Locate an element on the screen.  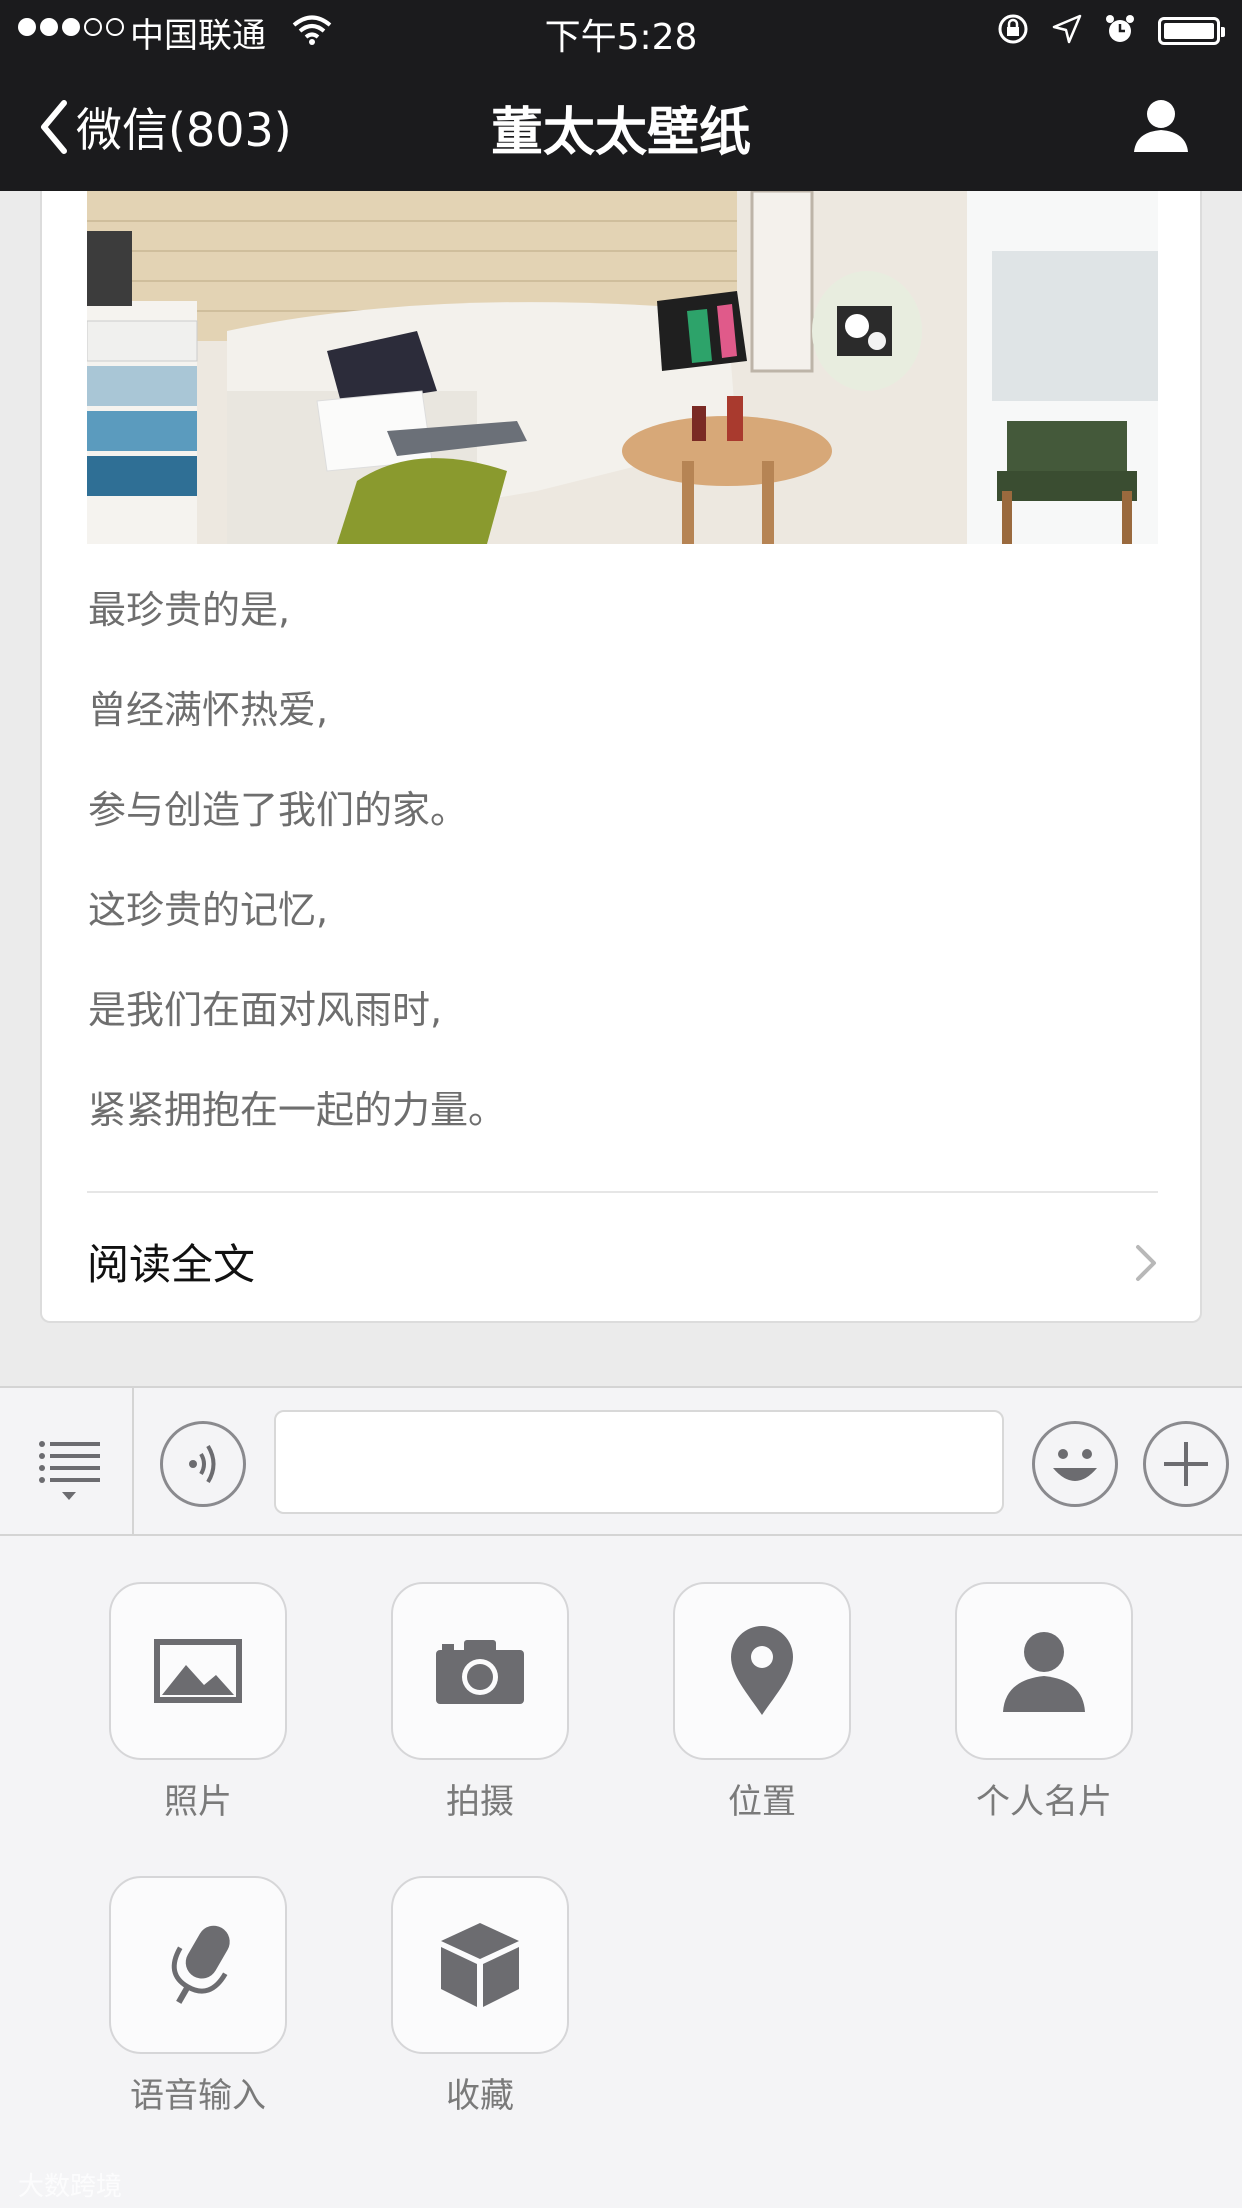
panel-item-label: 位置 is located at coordinates (762, 1802).